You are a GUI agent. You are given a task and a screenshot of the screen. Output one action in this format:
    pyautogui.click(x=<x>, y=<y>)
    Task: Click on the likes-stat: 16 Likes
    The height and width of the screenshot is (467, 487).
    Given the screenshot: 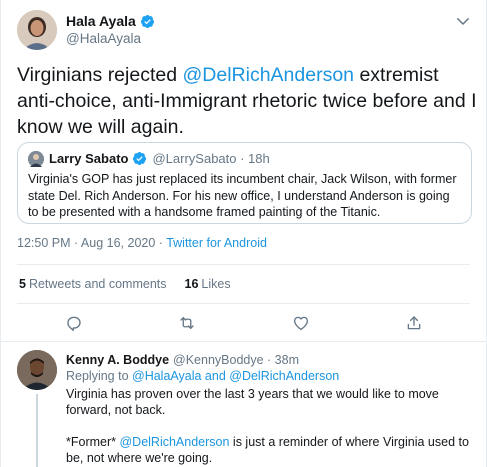 What is the action you would take?
    pyautogui.click(x=208, y=284)
    